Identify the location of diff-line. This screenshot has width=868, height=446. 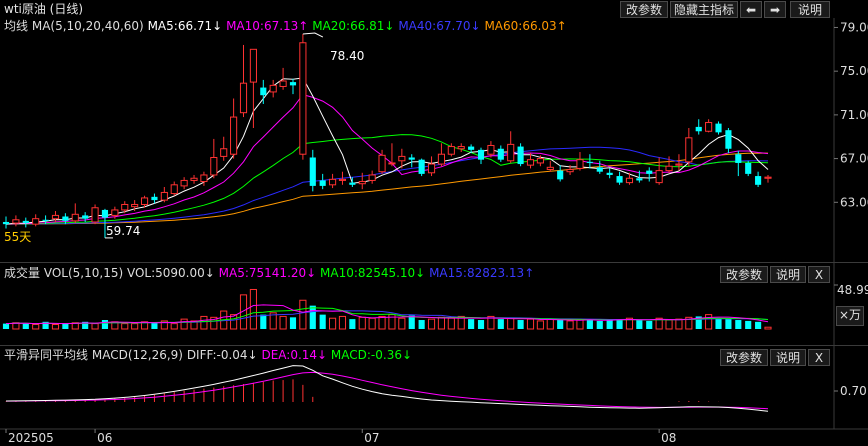
(387, 388).